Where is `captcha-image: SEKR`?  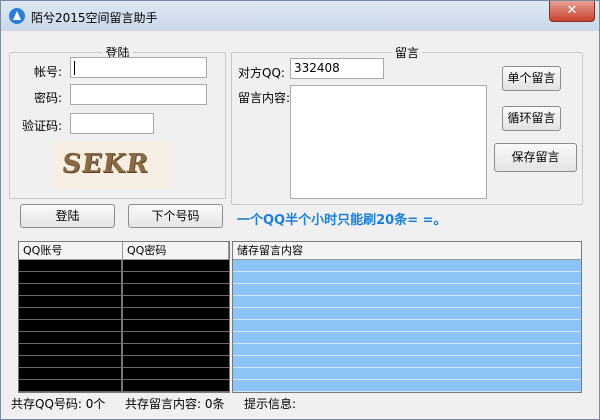
captcha-image: SEKR is located at coordinates (113, 165).